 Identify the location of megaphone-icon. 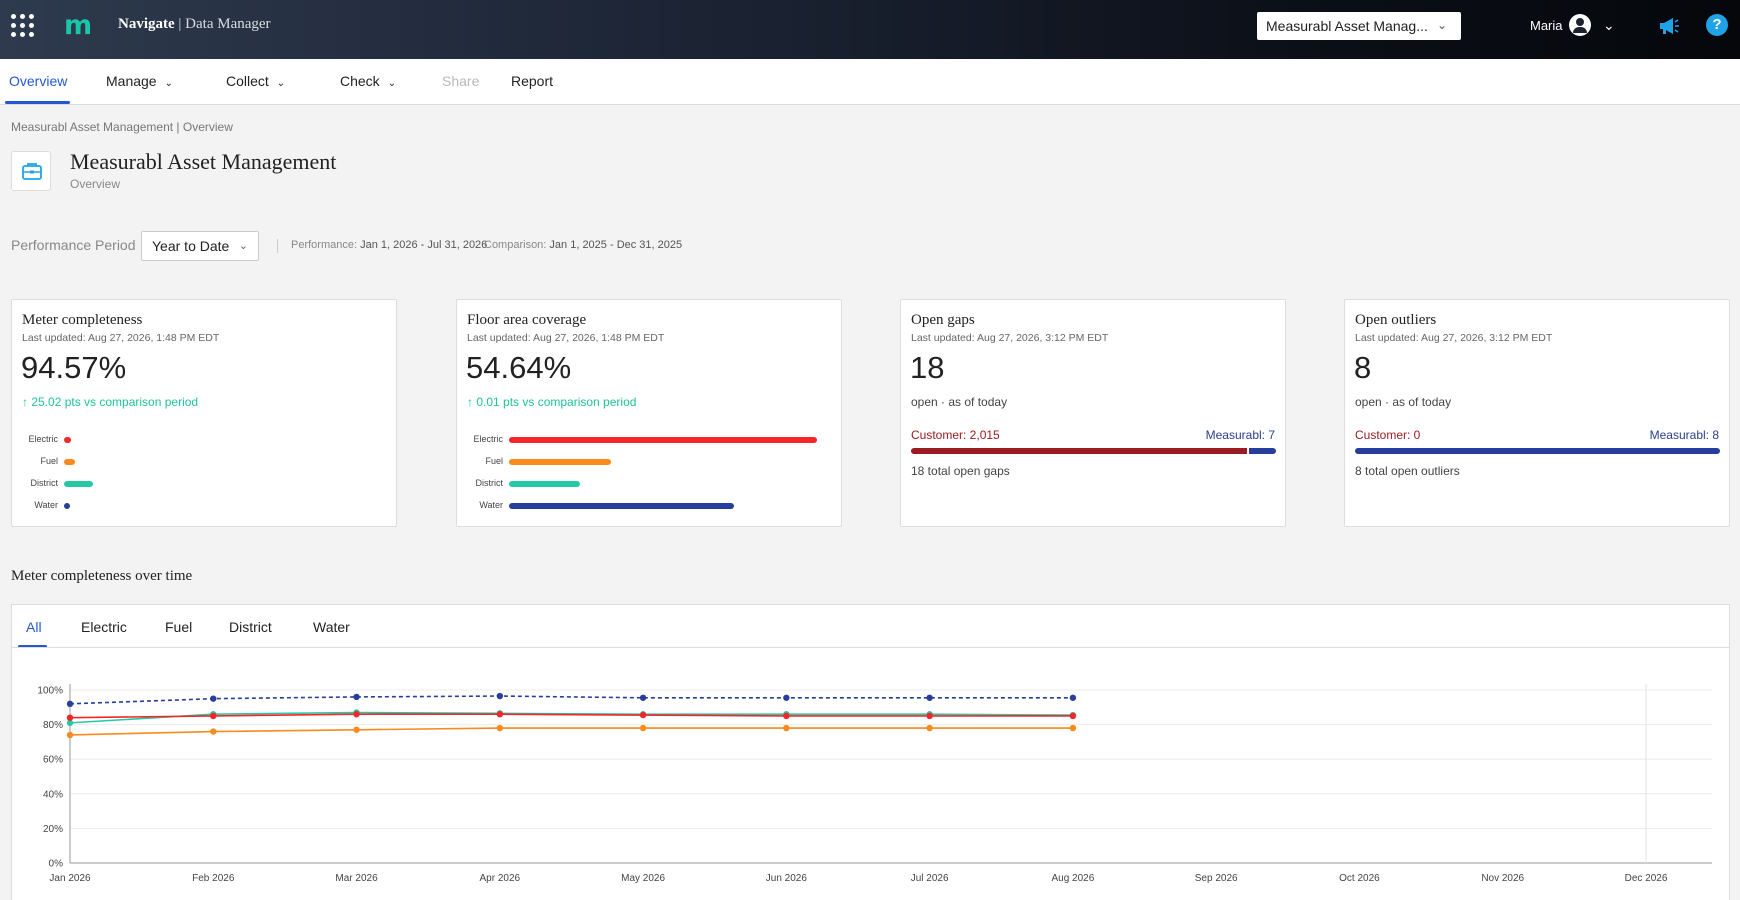
(1669, 26).